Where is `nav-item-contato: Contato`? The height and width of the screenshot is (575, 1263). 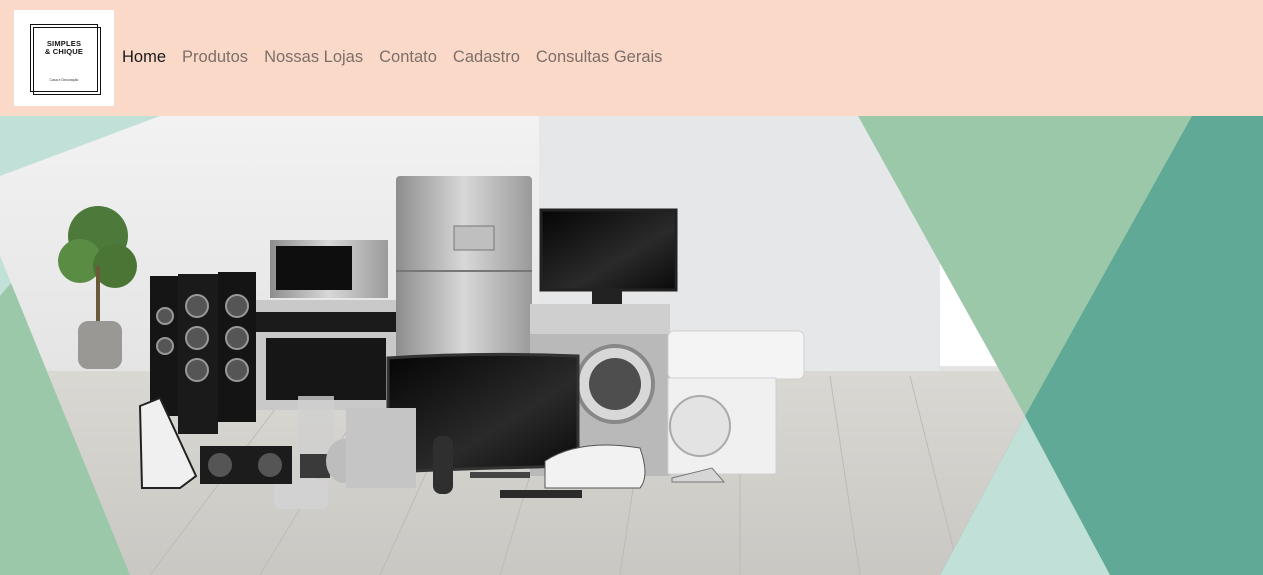
nav-item-contato: Contato is located at coordinates (408, 57).